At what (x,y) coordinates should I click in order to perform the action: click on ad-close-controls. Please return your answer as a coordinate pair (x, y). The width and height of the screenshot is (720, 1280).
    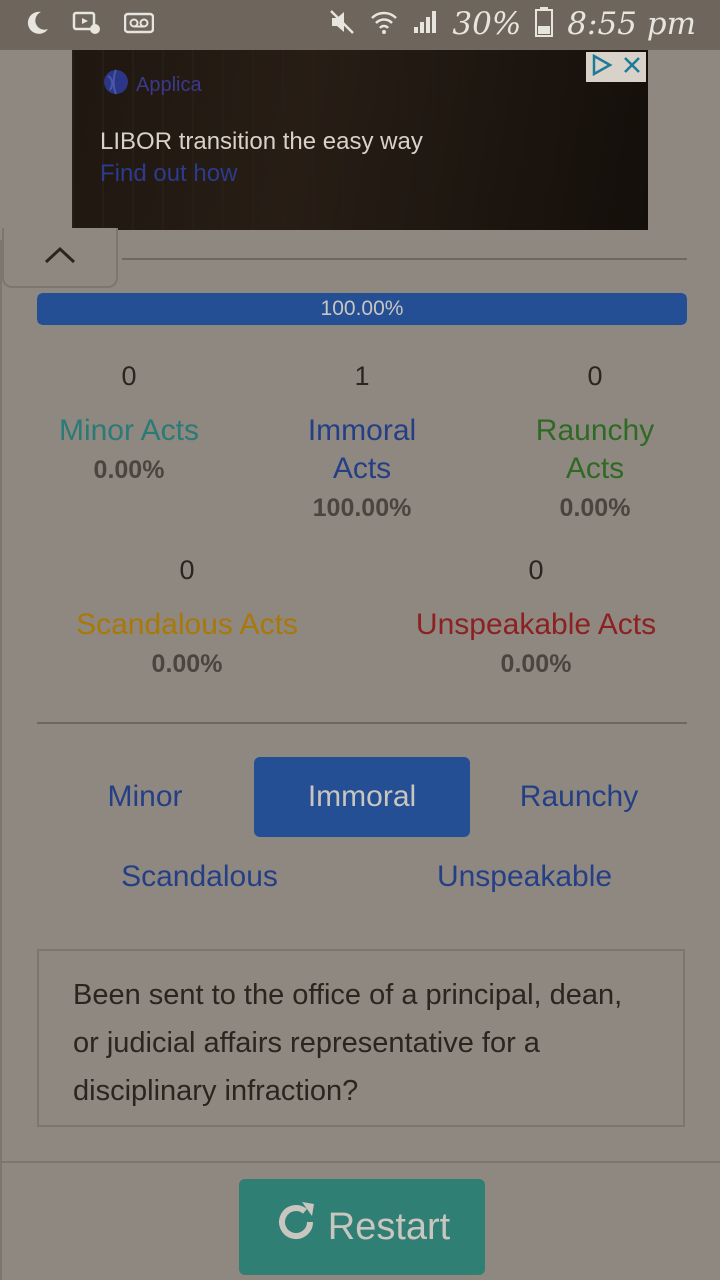
    Looking at the image, I should click on (616, 67).